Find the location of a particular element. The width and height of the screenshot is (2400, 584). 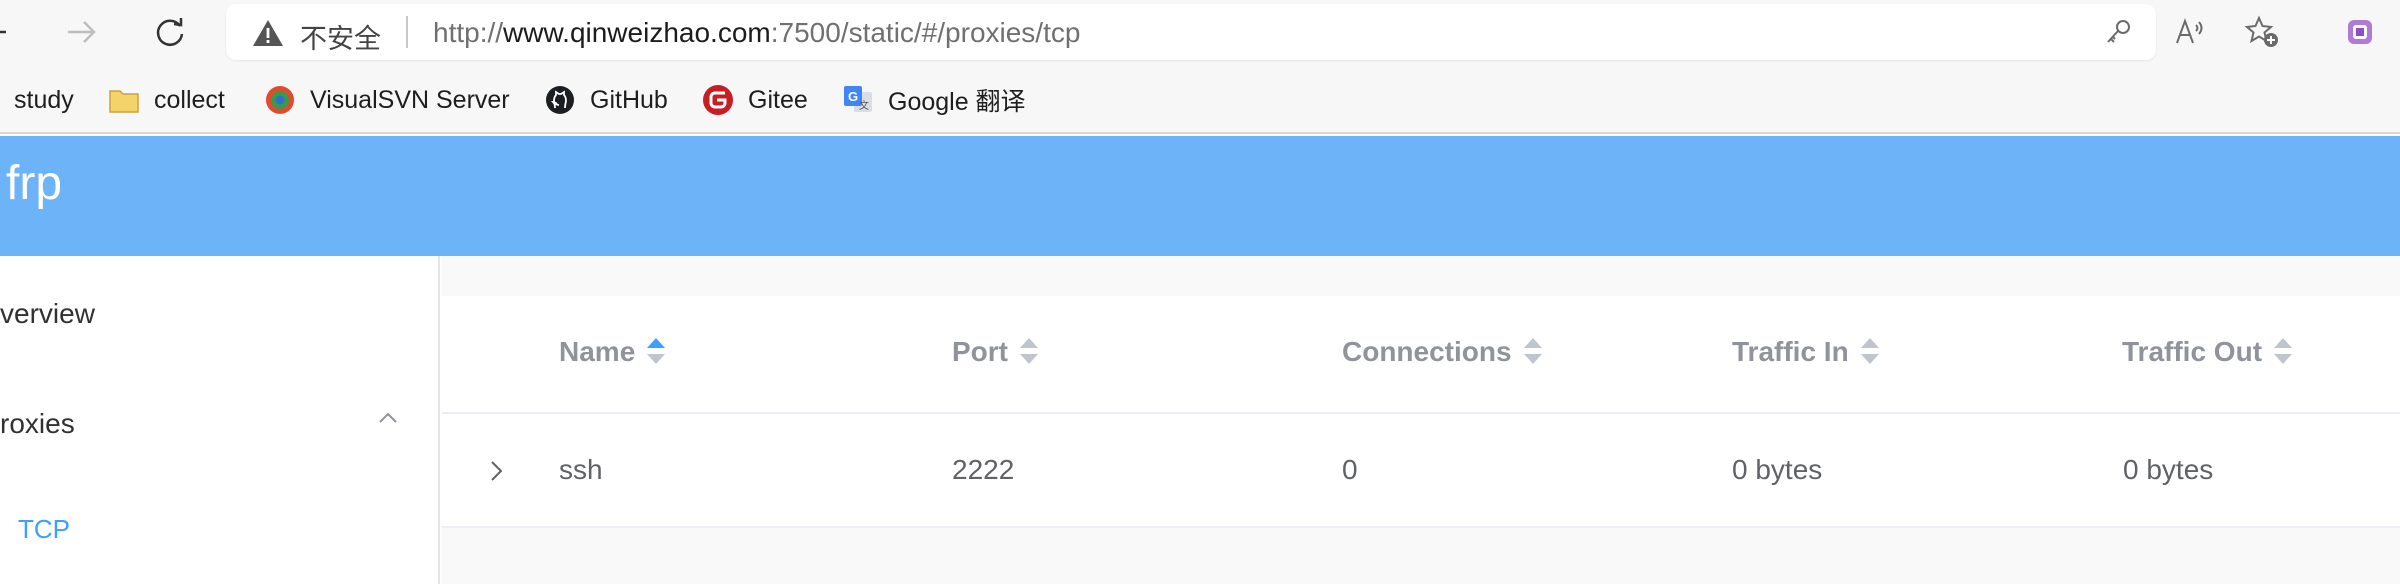

sidebar: verview roxies TCP is located at coordinates (220, 420).